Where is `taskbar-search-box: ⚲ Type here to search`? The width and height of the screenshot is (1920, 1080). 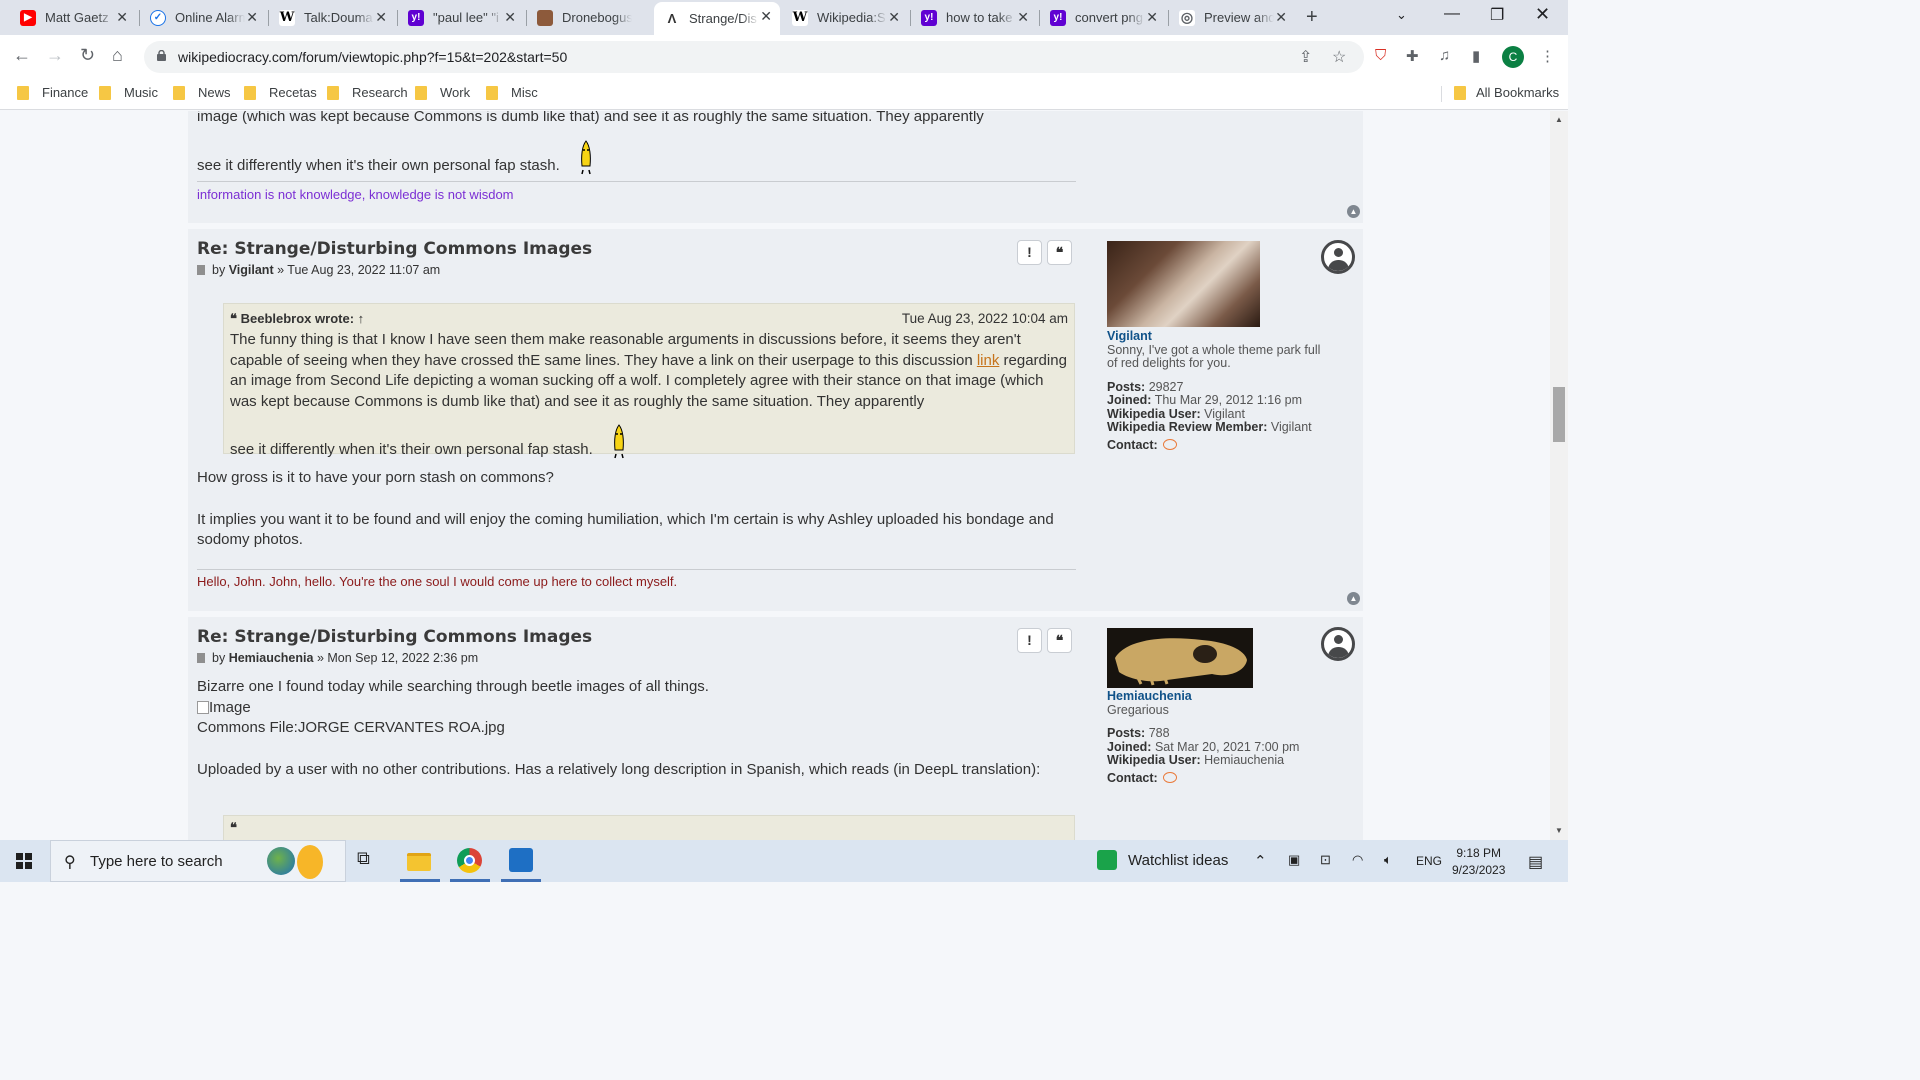
taskbar-search-box: ⚲ Type here to search is located at coordinates (198, 861).